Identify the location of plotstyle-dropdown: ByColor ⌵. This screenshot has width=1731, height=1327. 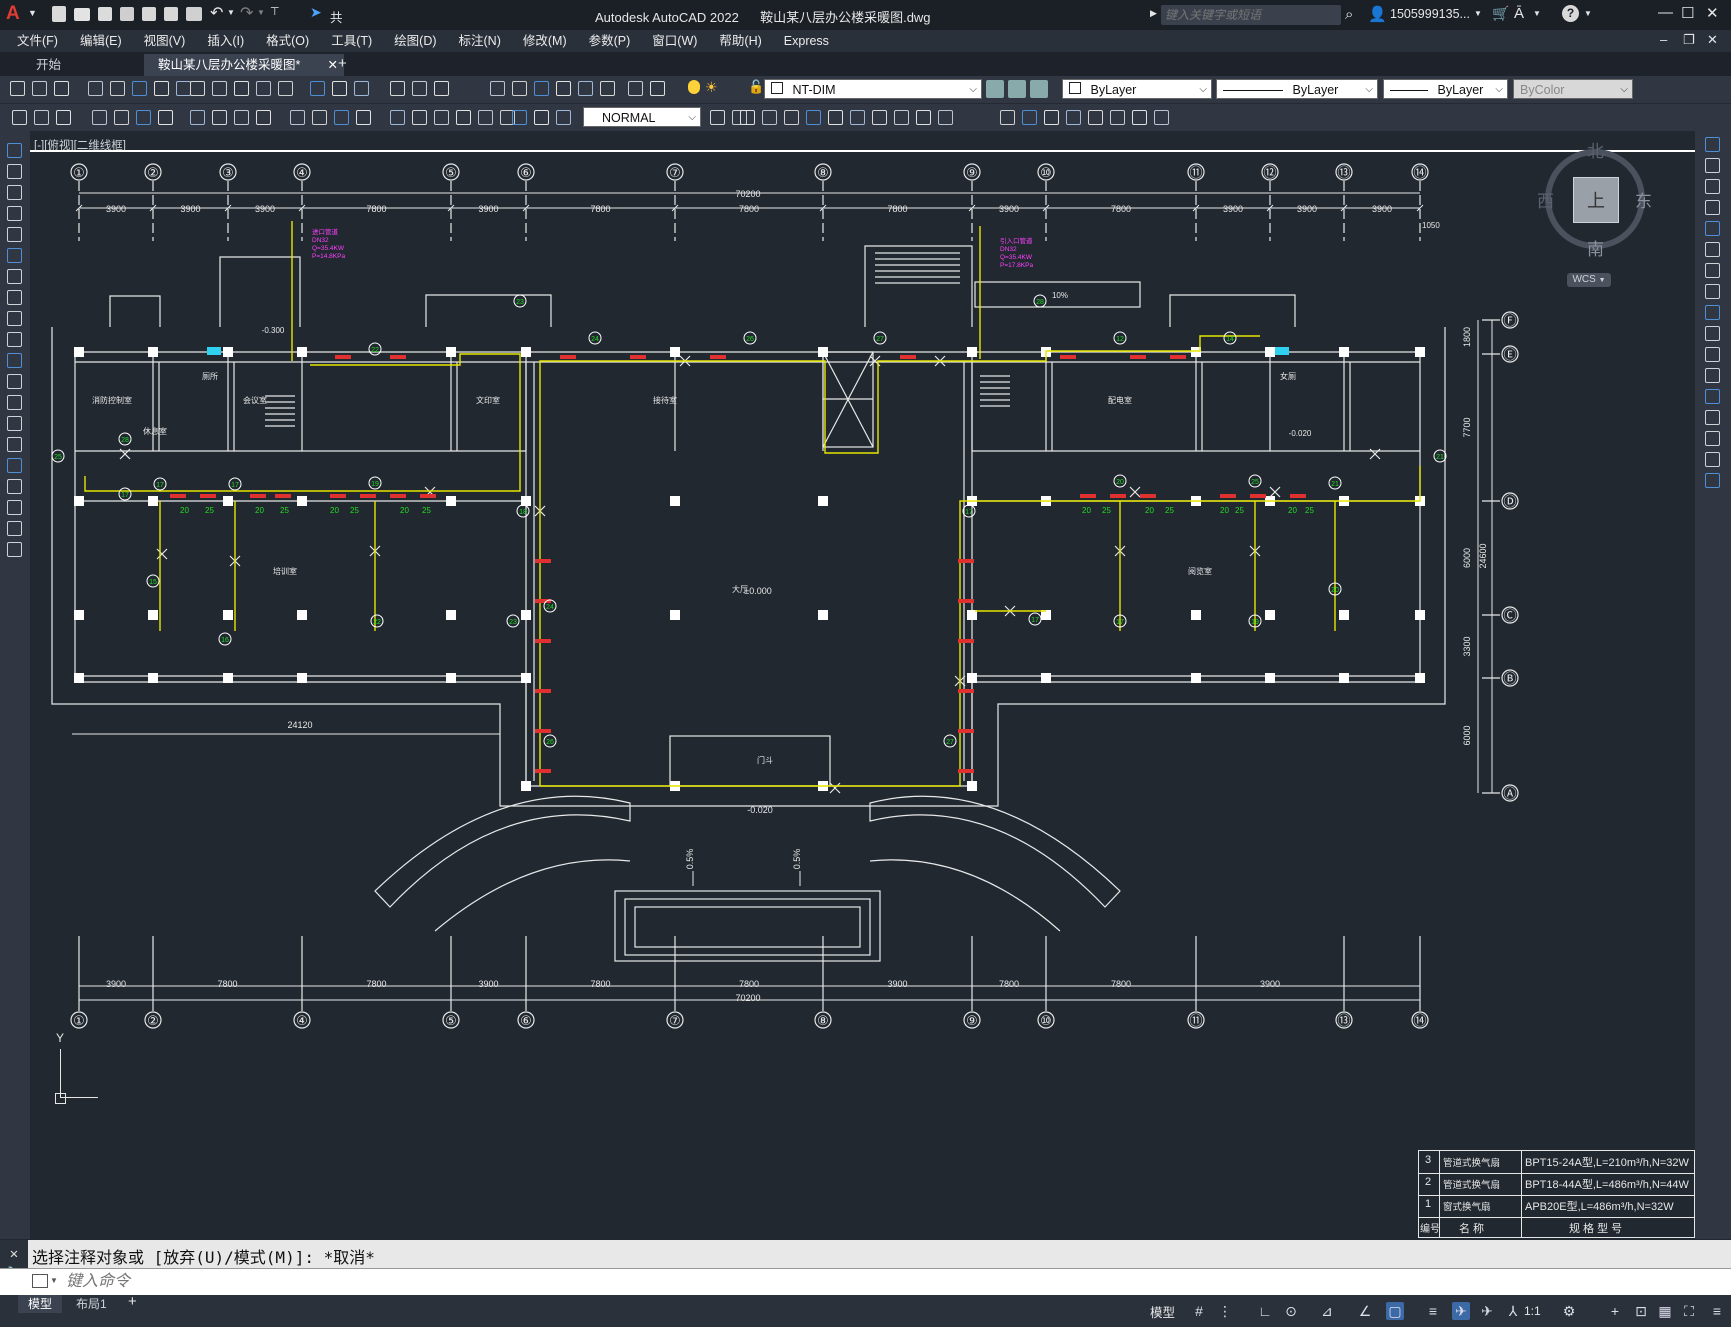
(1573, 89).